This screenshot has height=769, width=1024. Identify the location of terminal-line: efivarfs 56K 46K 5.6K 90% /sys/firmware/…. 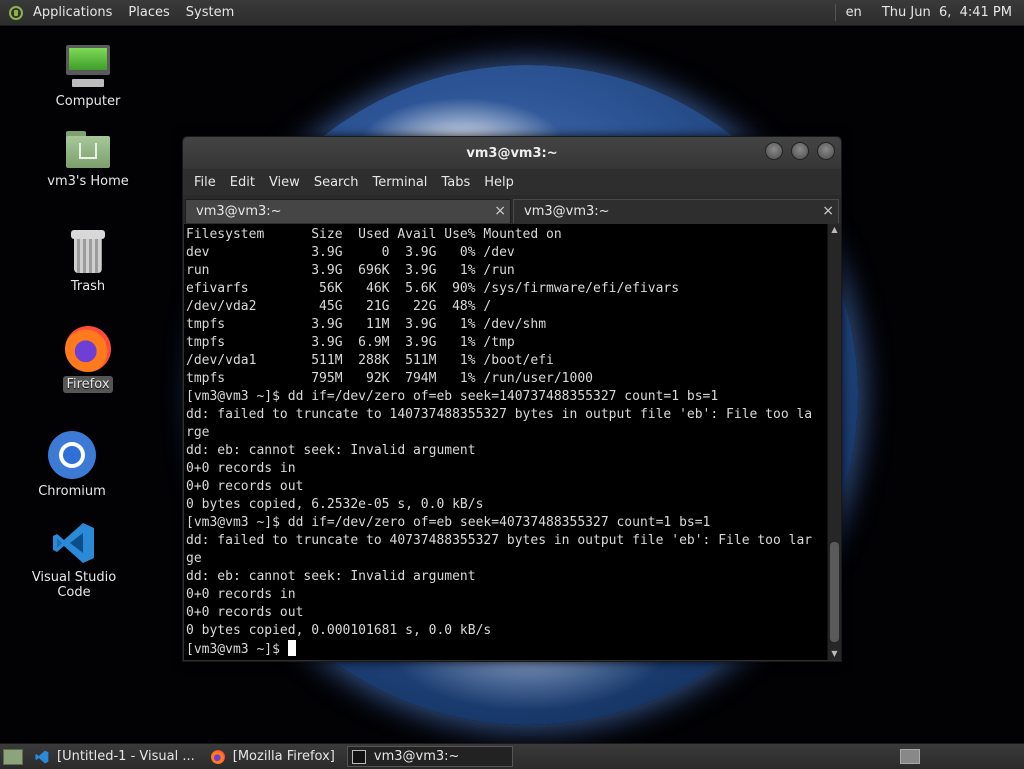
(433, 288).